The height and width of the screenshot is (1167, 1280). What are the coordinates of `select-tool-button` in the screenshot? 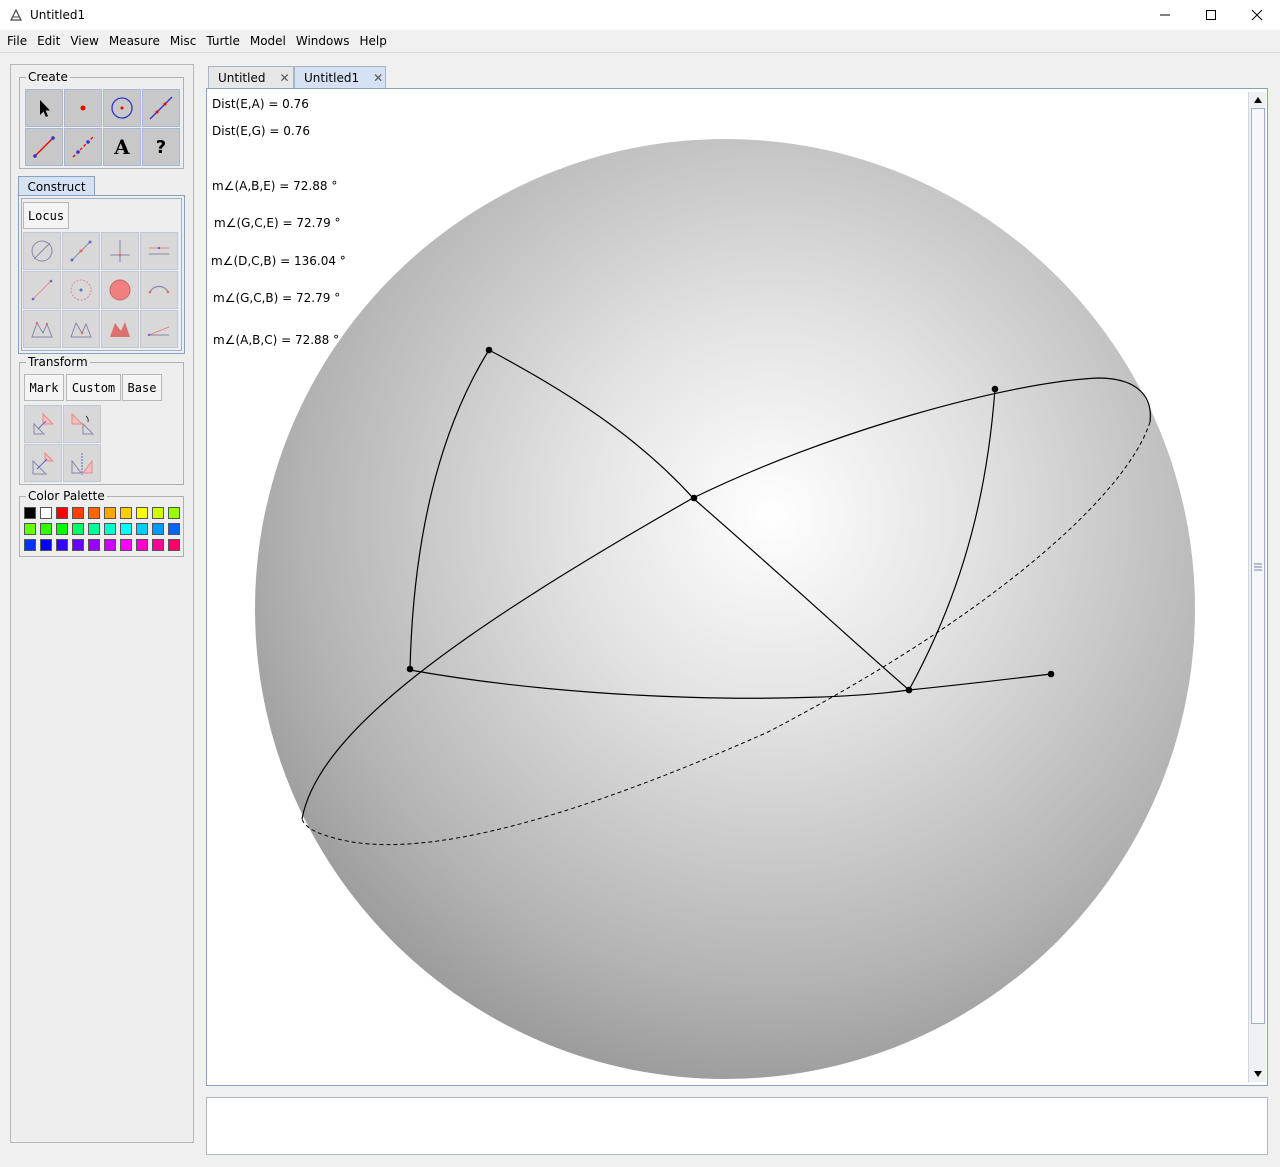 It's located at (44, 108).